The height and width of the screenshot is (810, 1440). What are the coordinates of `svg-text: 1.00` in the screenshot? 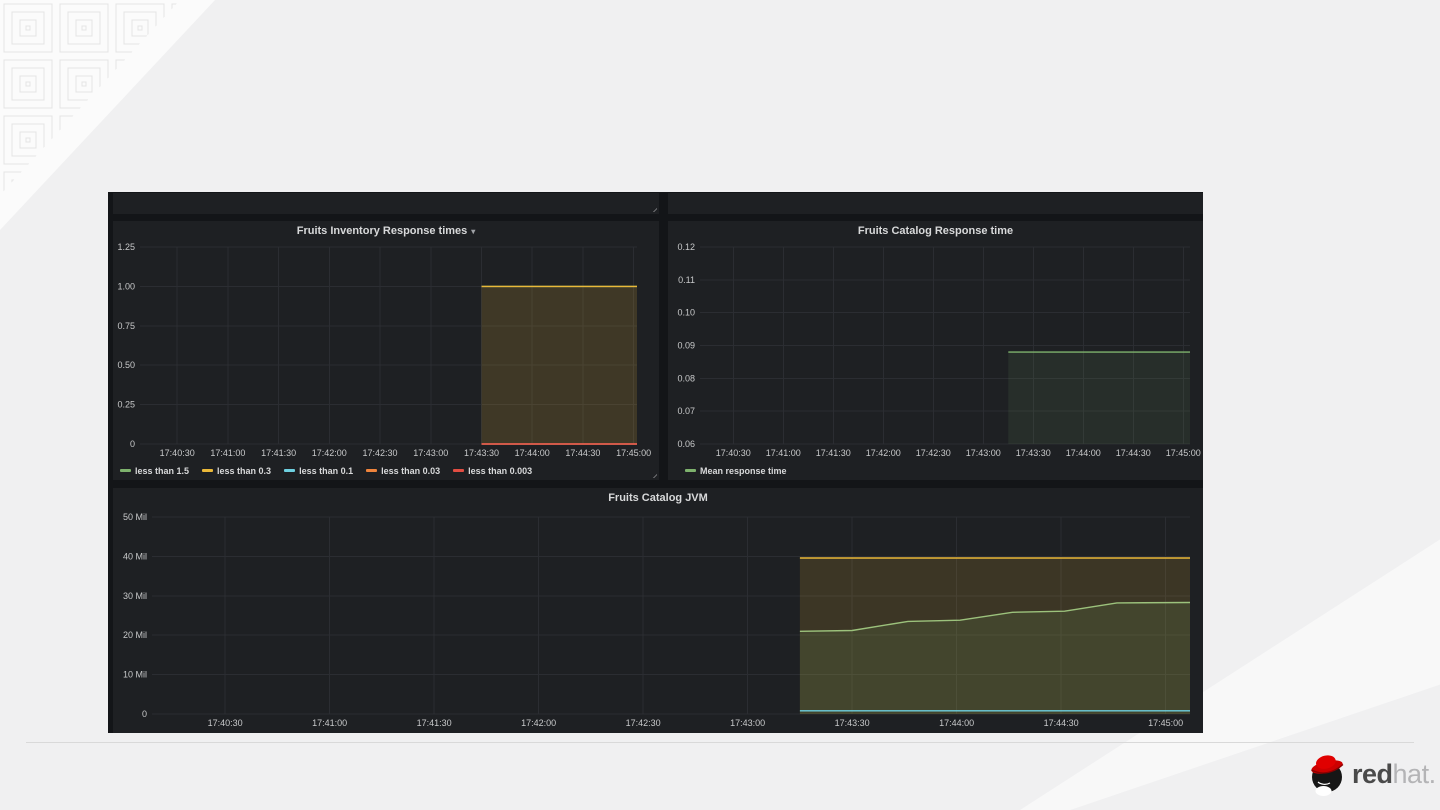 It's located at (126, 286).